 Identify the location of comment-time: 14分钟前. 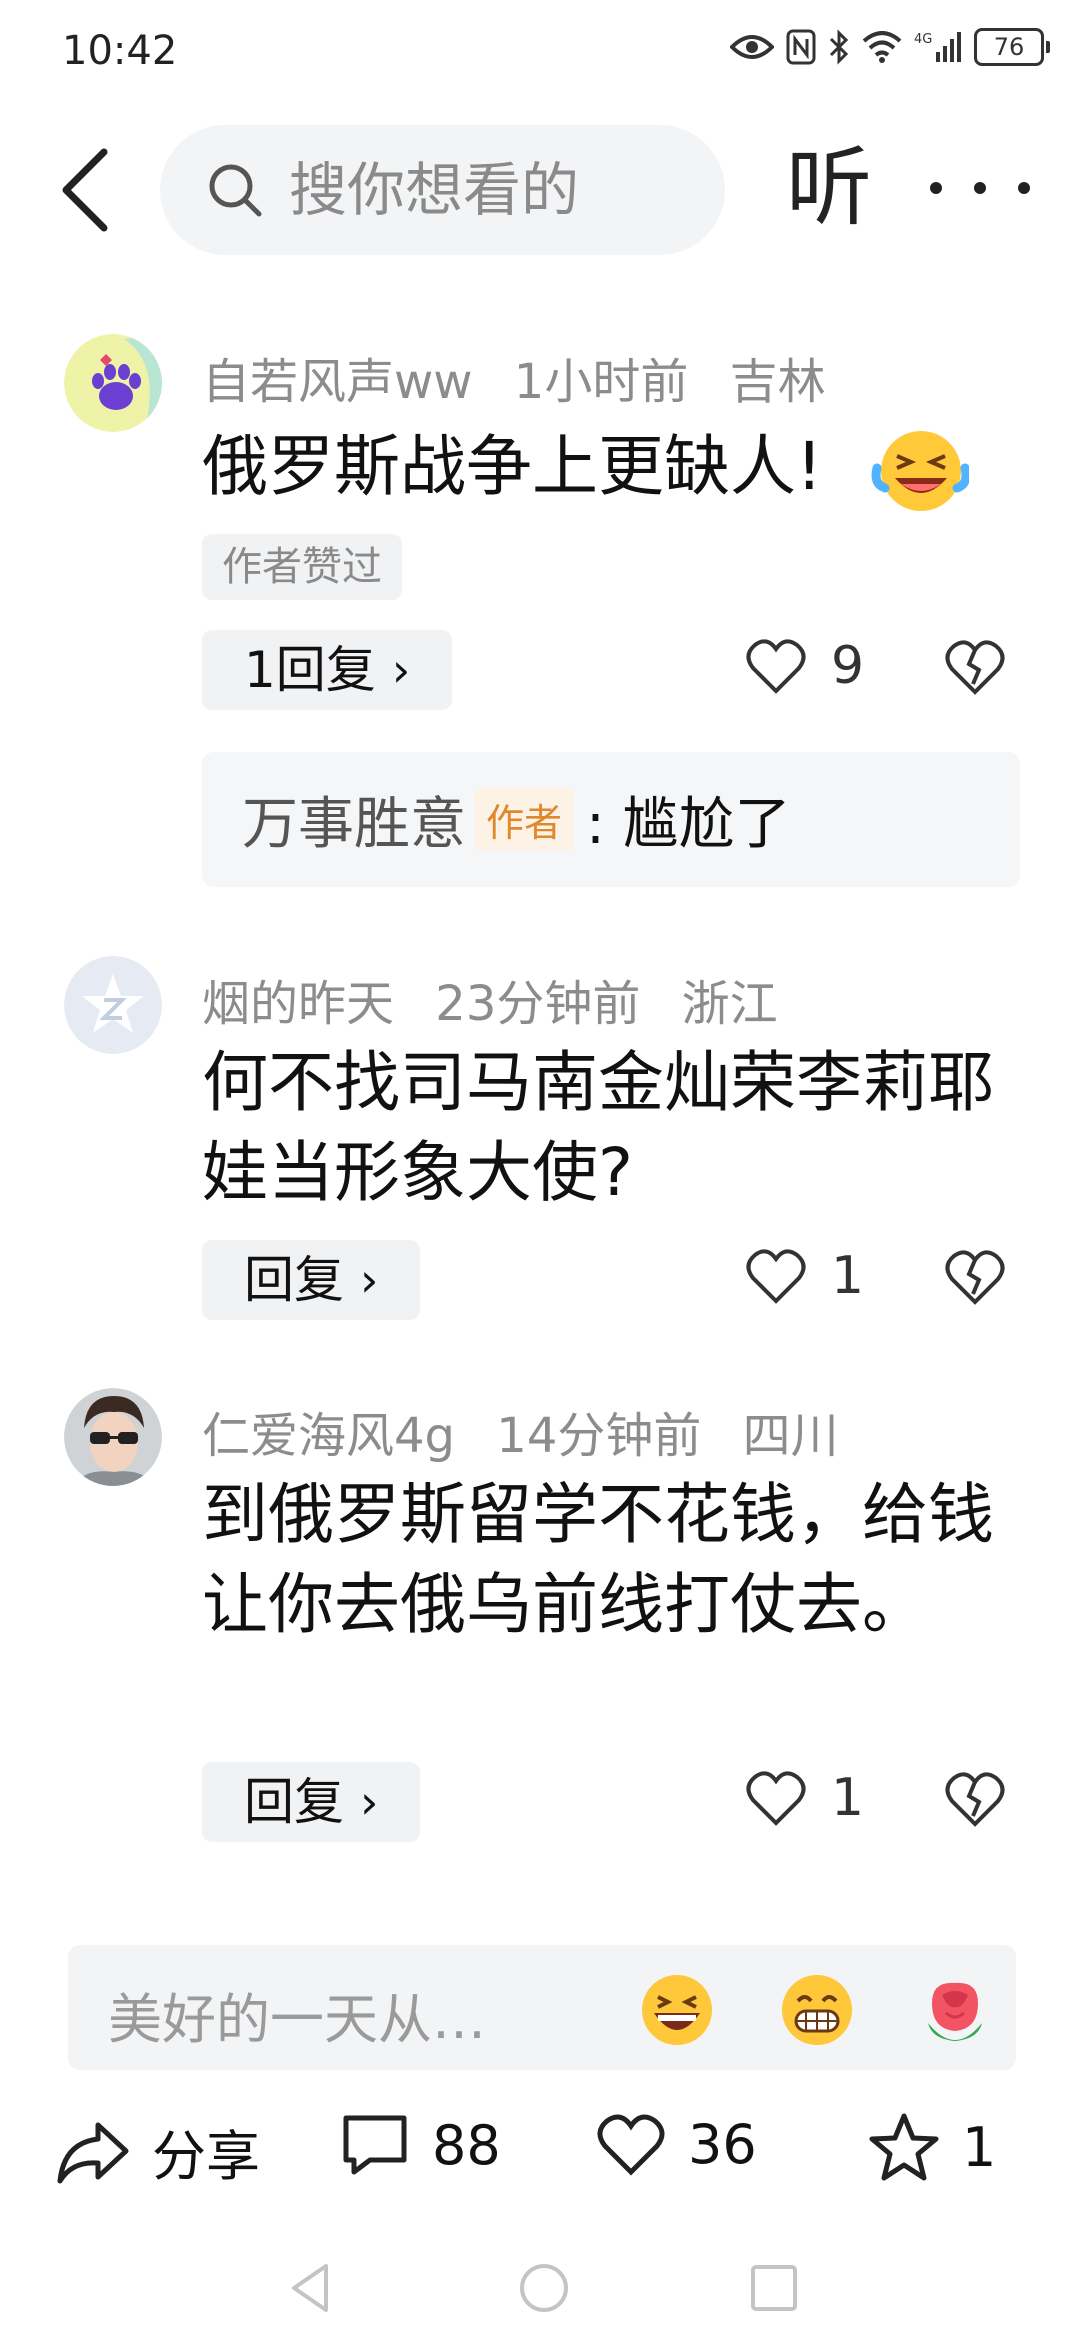
(599, 1436).